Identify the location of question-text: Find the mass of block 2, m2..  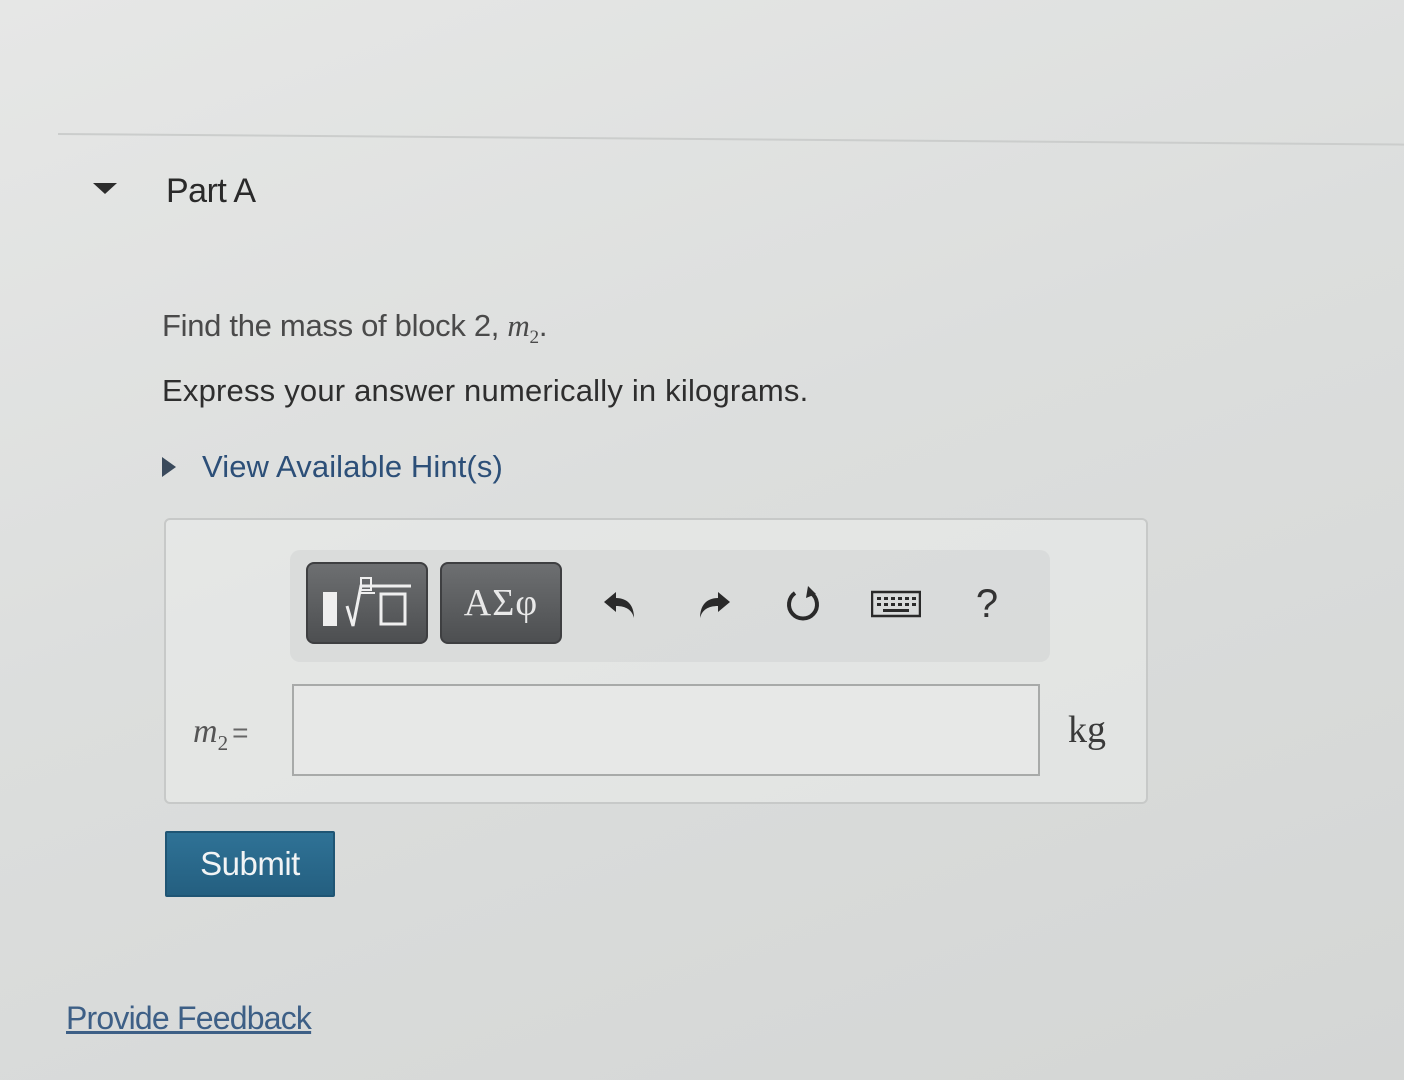
(354, 328).